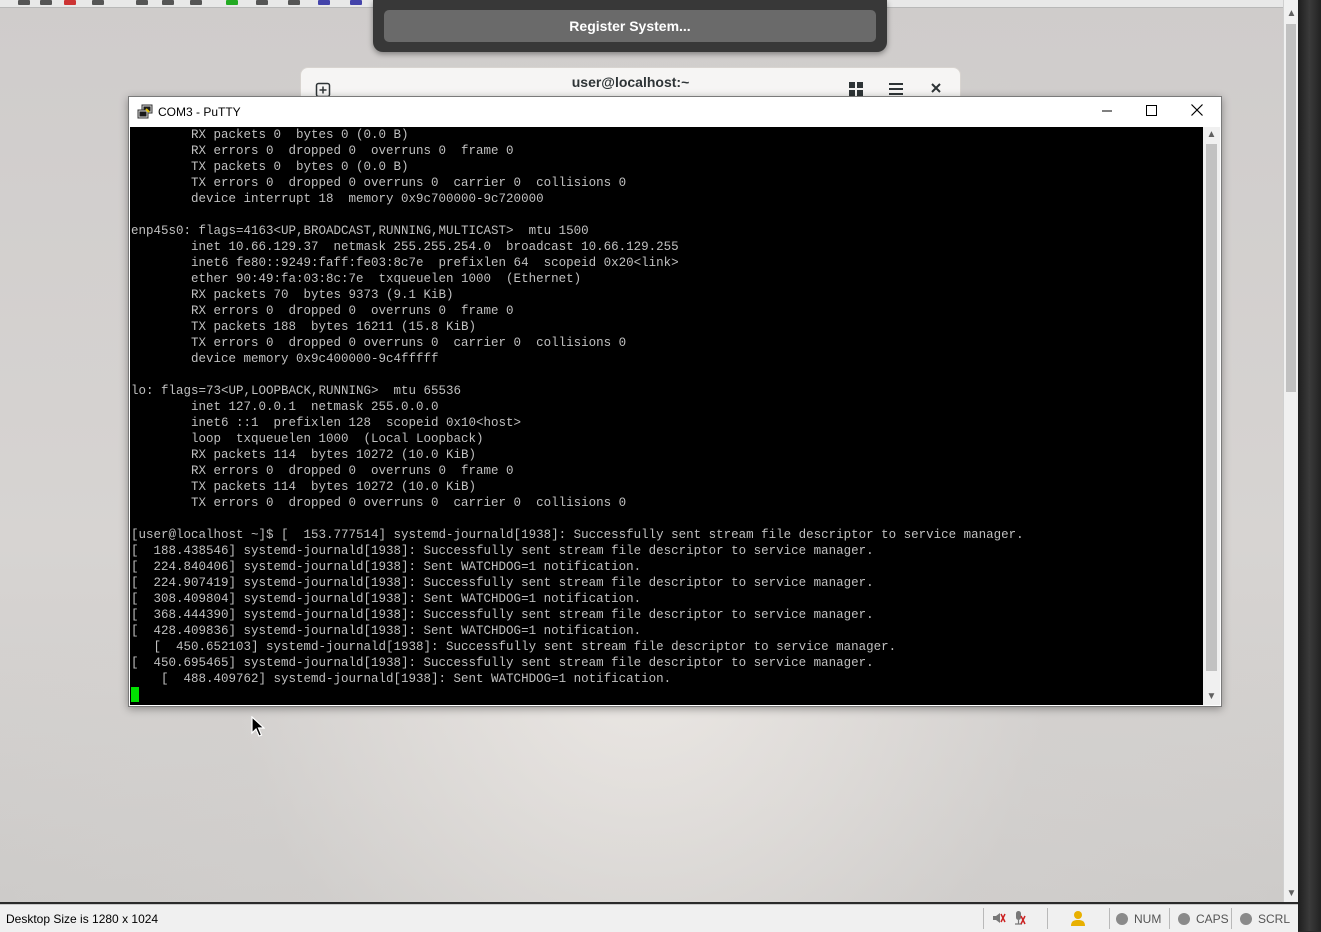 This screenshot has width=1321, height=932. What do you see at coordinates (1148, 919) in the screenshot?
I see `num-lock-label: NUM` at bounding box center [1148, 919].